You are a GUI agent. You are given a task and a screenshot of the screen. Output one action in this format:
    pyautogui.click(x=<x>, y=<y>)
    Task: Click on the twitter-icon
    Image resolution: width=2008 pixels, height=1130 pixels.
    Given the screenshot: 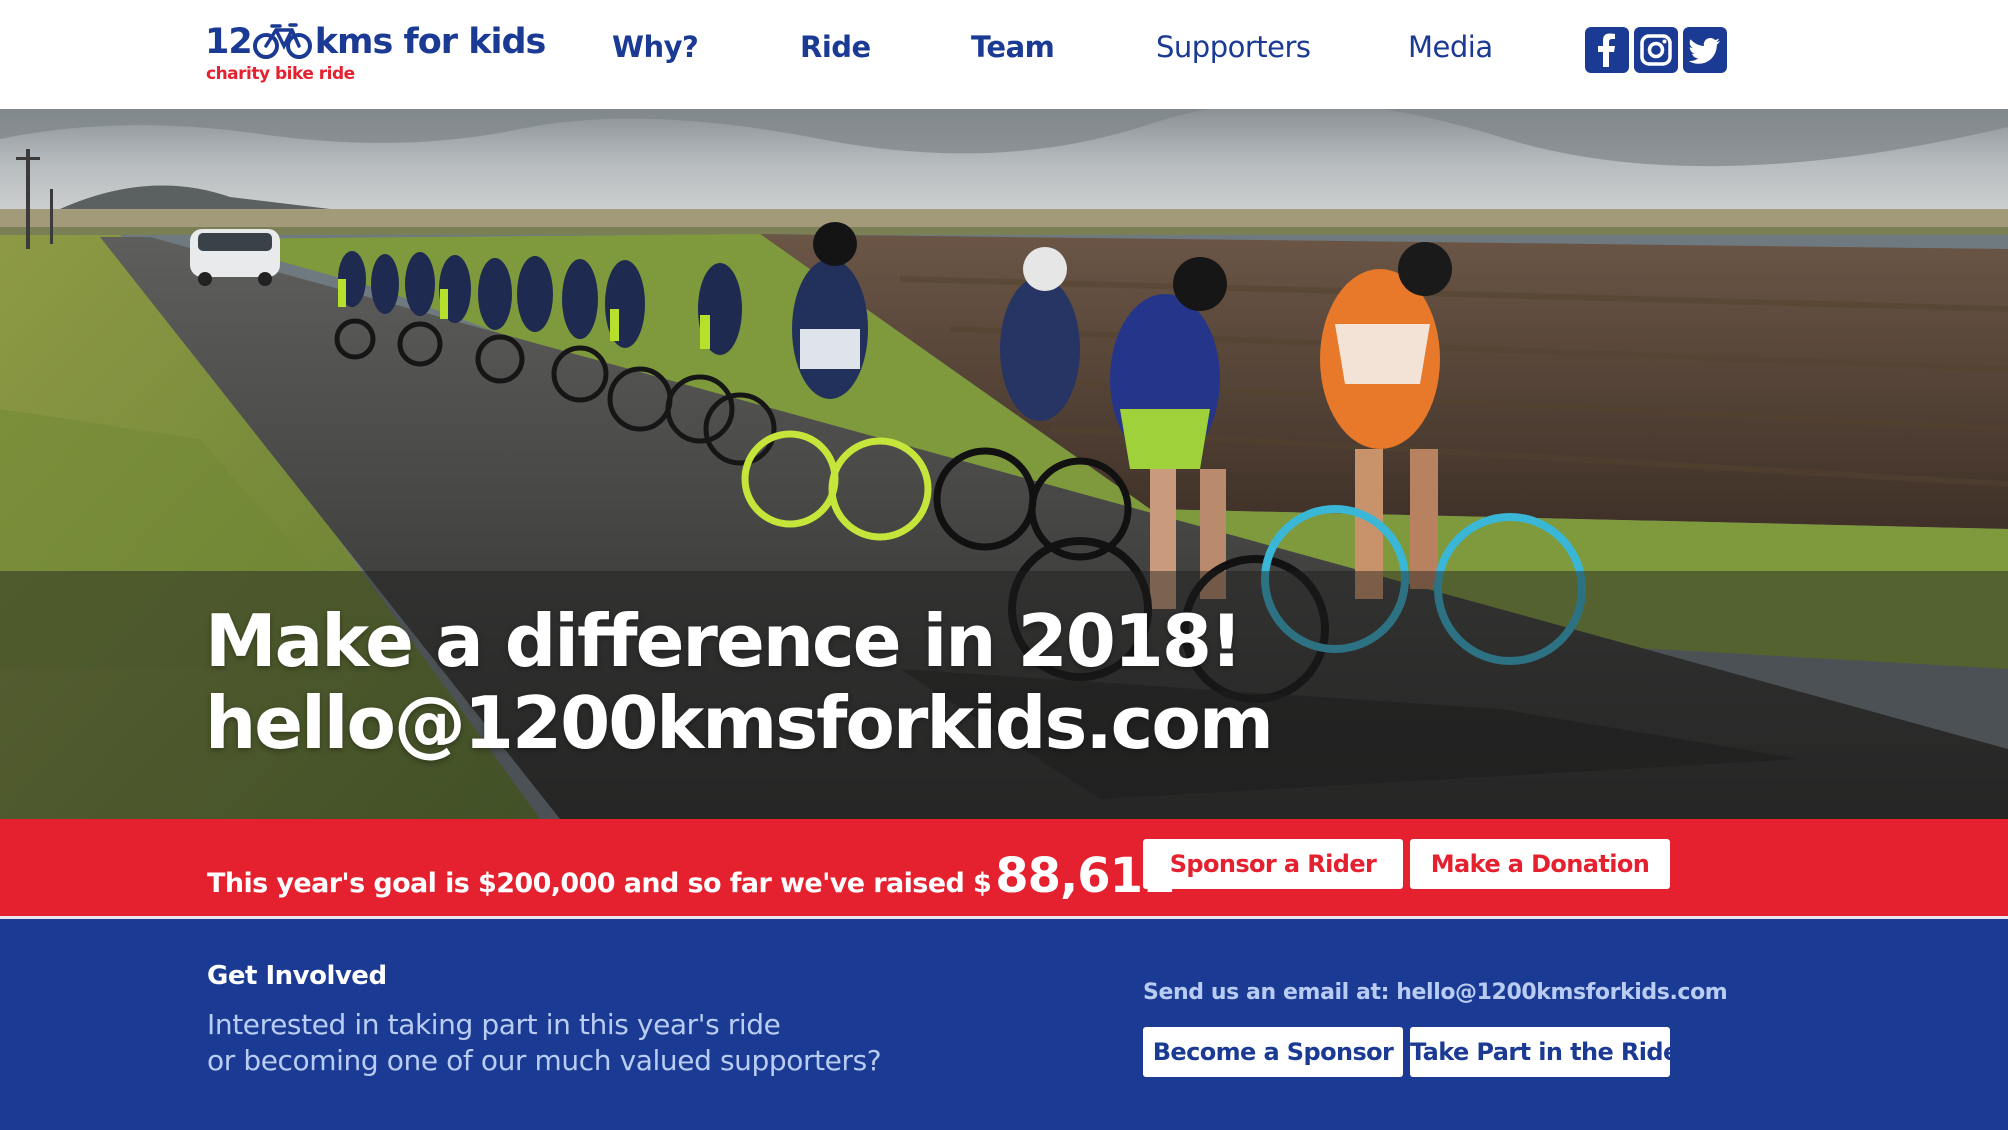 What is the action you would take?
    pyautogui.click(x=1705, y=50)
    